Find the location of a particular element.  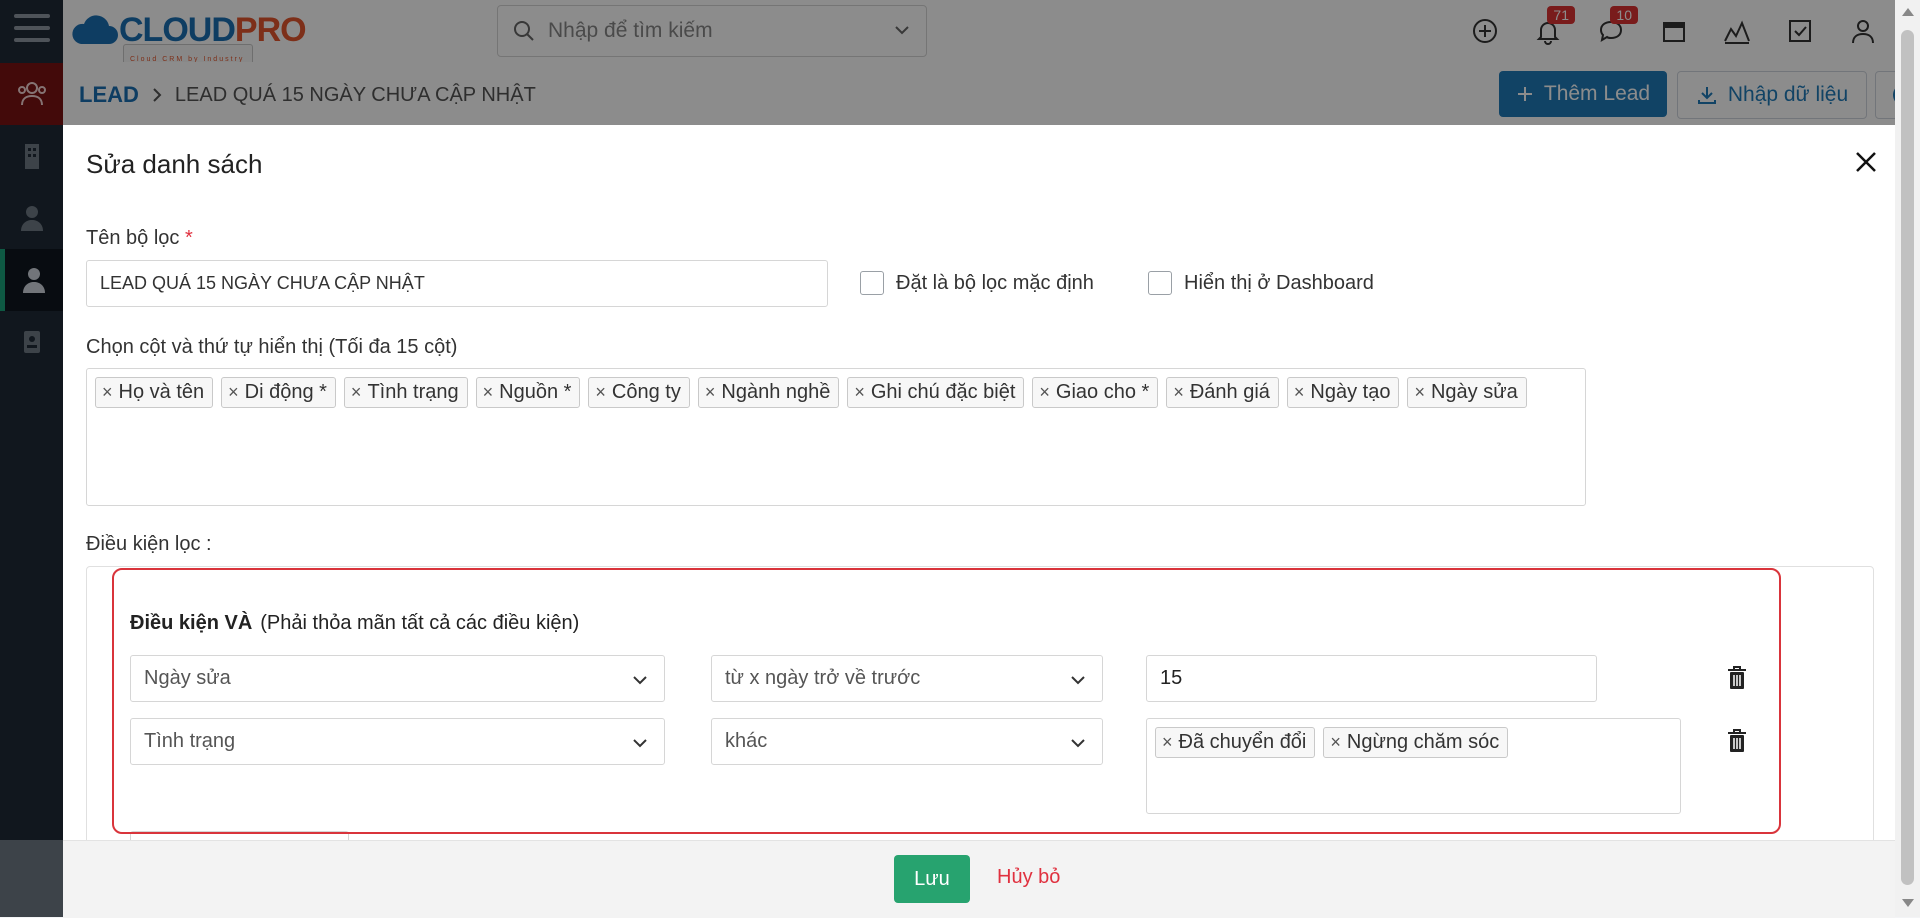

conditions-label: Điều kiện lọc : is located at coordinates (149, 544).